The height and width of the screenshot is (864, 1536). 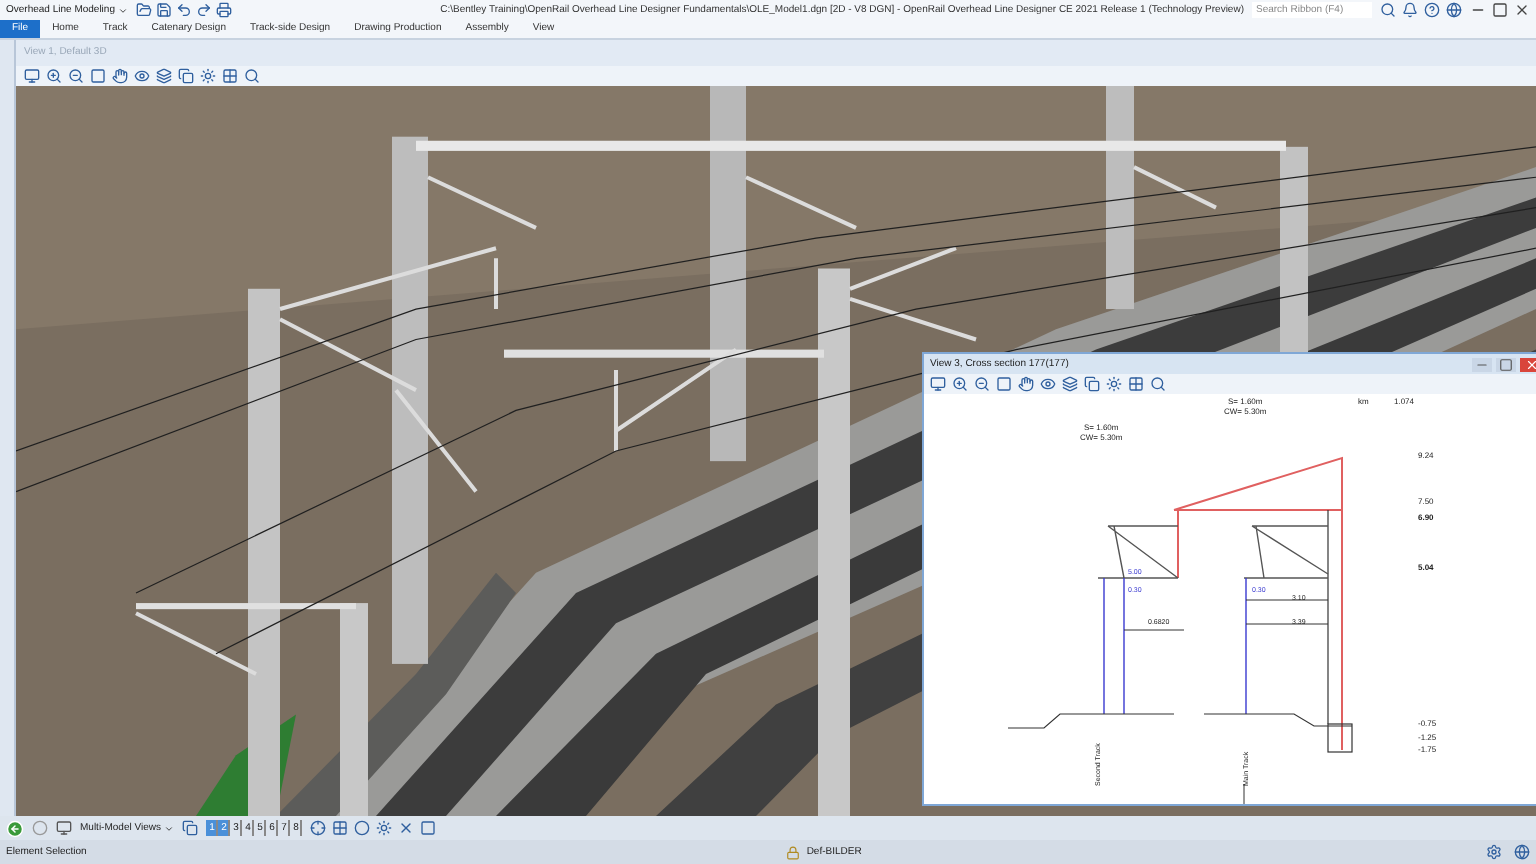 I want to click on circle-icon, so click(x=362, y=828).